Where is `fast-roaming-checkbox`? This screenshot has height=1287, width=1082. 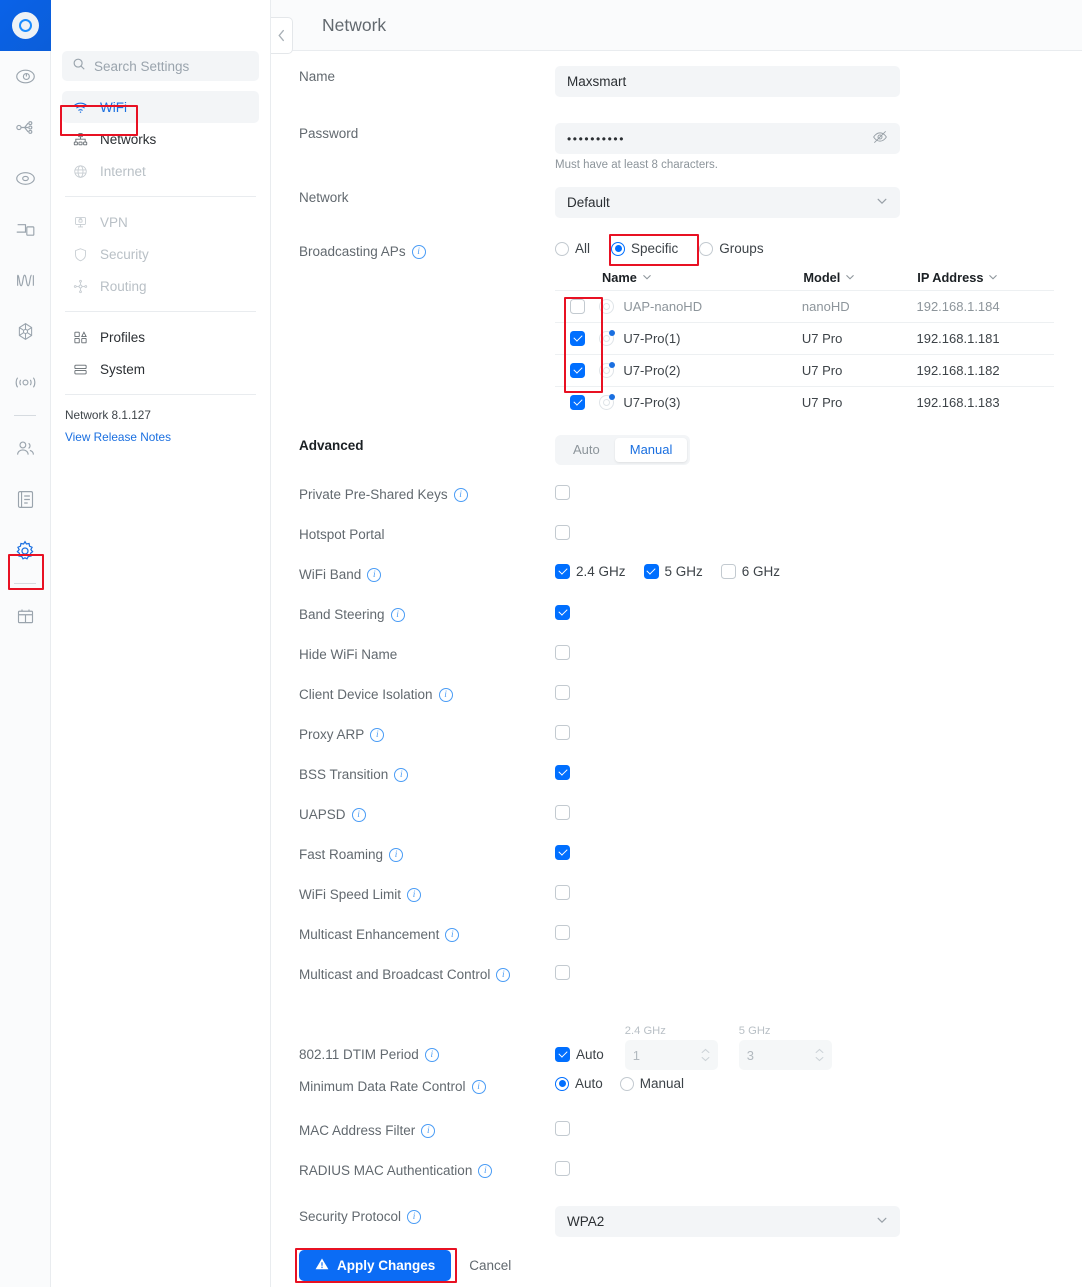 fast-roaming-checkbox is located at coordinates (562, 853).